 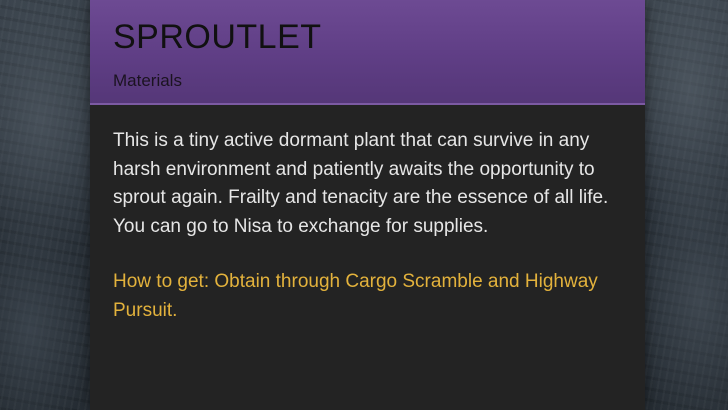 What do you see at coordinates (217, 37) in the screenshot?
I see `item-name: SPROUTLET` at bounding box center [217, 37].